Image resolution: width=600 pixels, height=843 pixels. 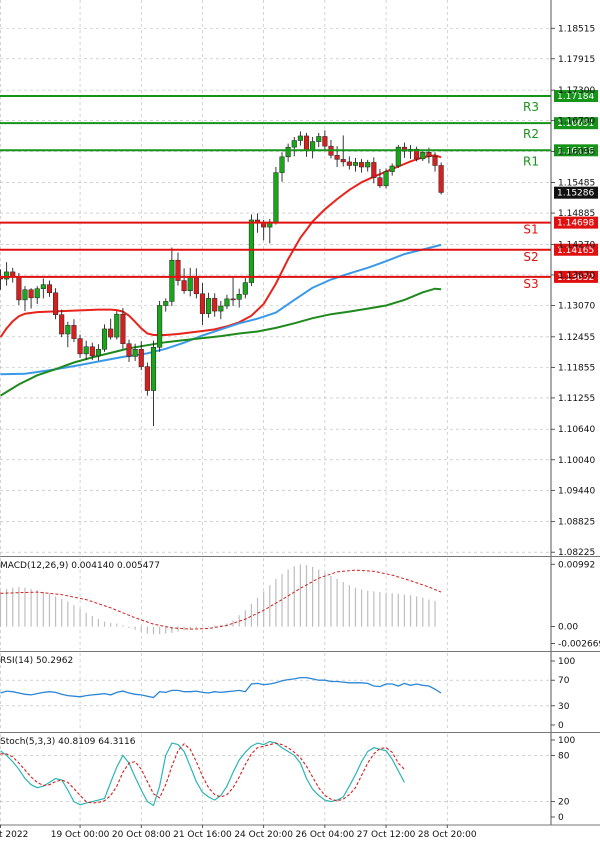 I want to click on price-tick-label: 1.17300, so click(x=576, y=91).